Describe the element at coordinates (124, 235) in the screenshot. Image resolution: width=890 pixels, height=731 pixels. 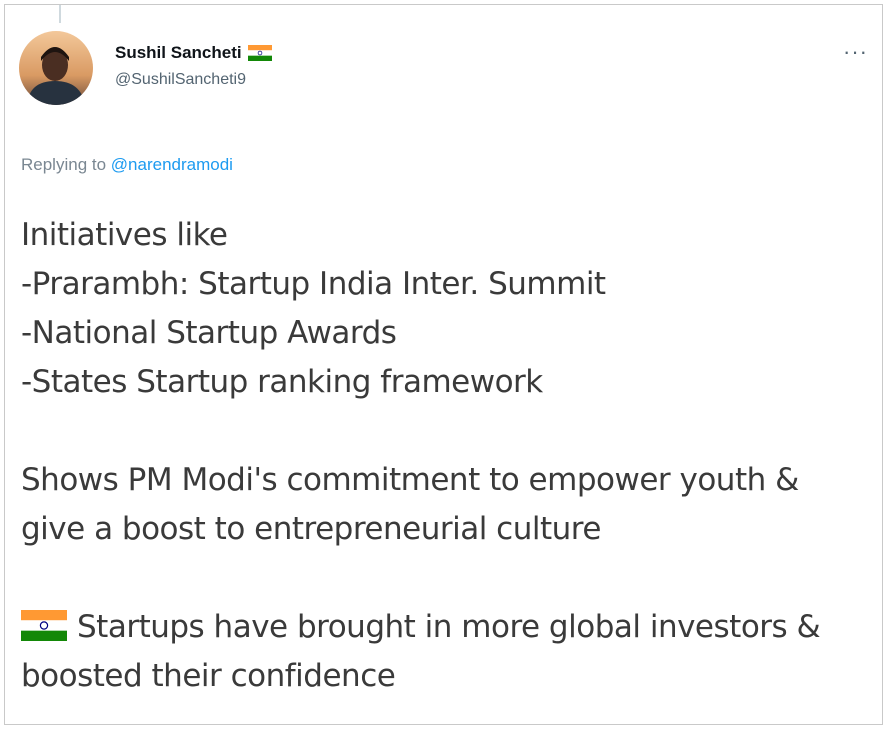
I see `tweet-line: Initiatives like` at that location.